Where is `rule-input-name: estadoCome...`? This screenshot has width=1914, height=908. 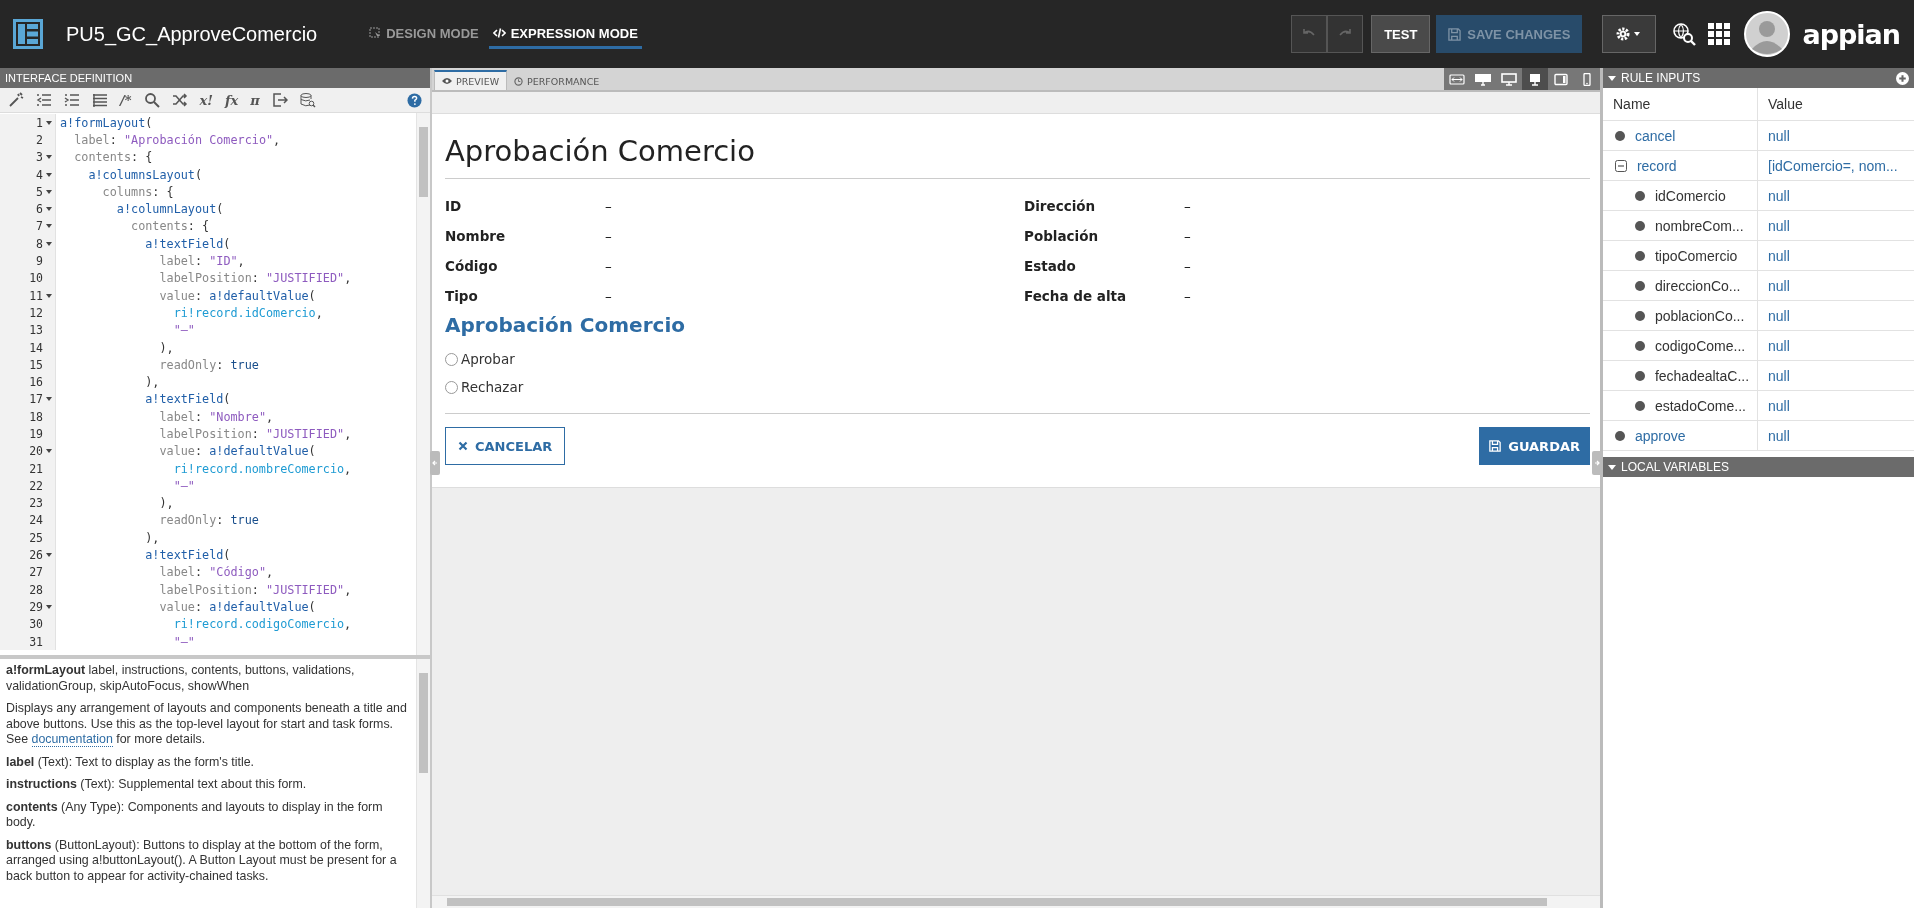 rule-input-name: estadoCome... is located at coordinates (1700, 406).